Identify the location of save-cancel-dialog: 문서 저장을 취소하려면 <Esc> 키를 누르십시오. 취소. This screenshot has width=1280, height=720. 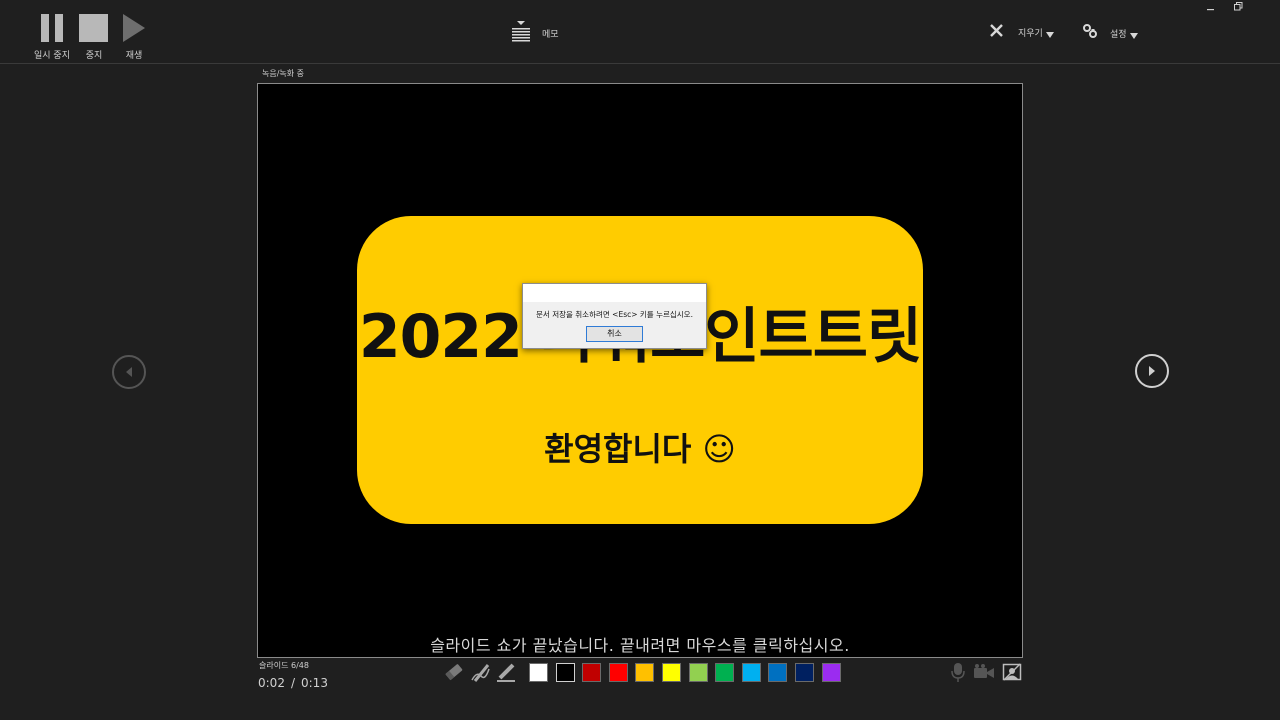
(614, 316).